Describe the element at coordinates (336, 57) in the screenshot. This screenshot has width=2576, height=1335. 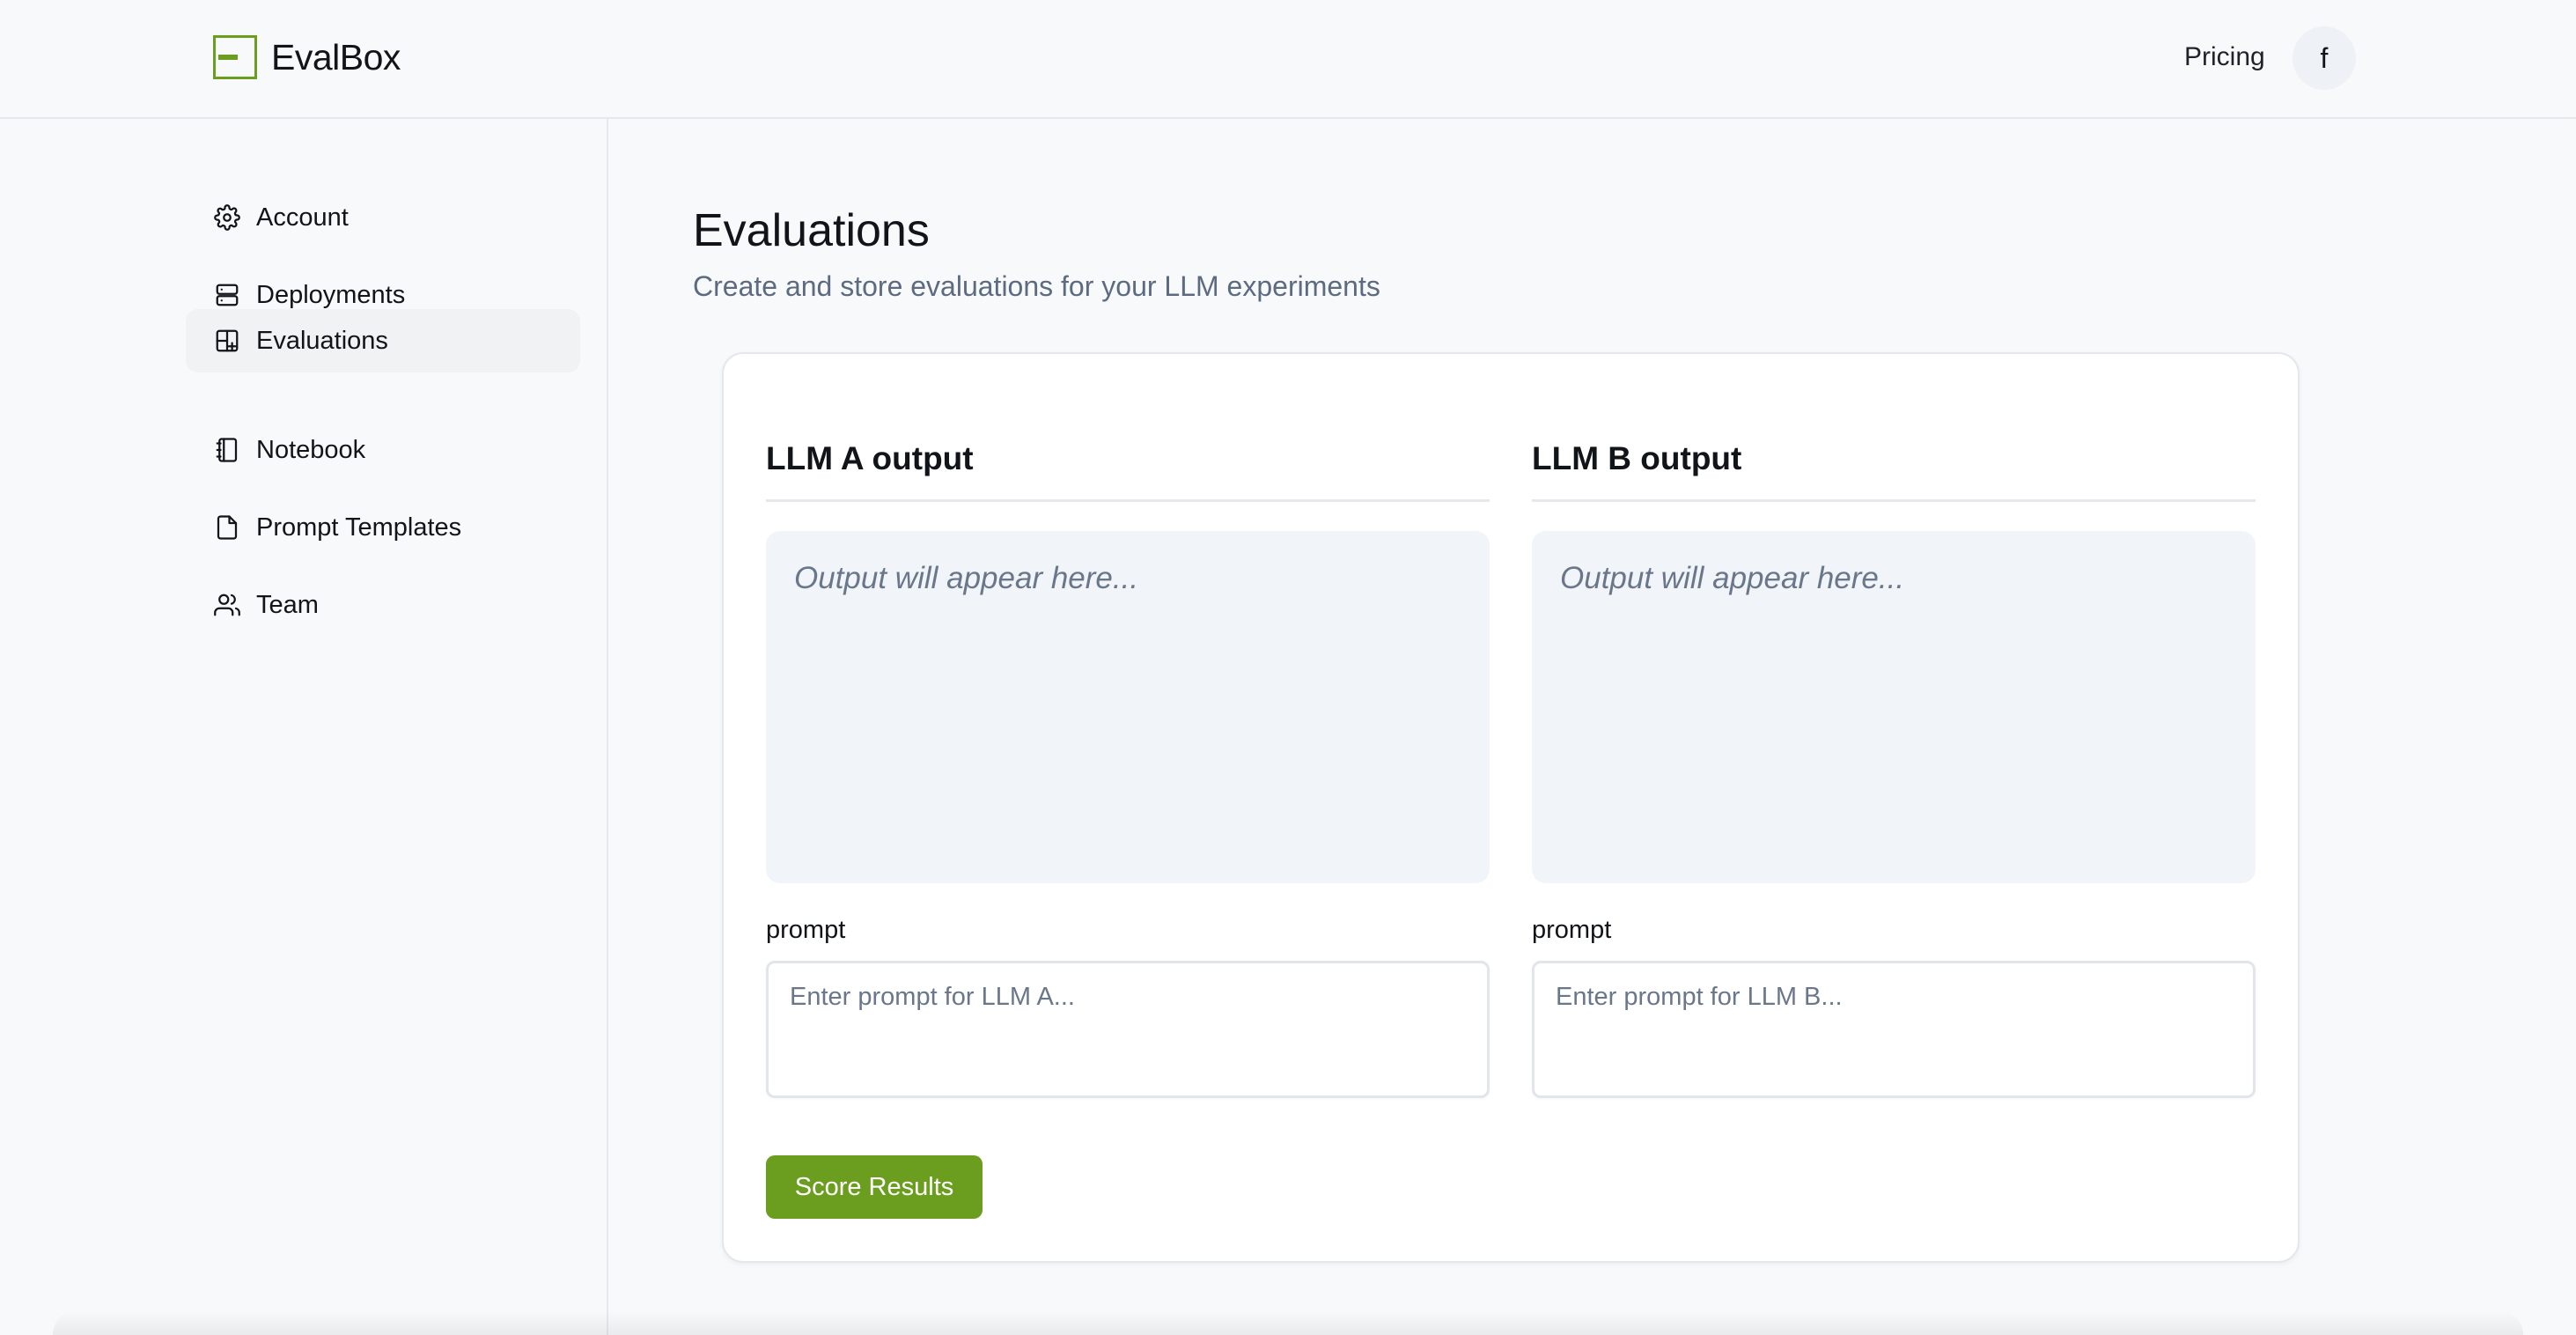
I see `brand-name: EvalBox` at that location.